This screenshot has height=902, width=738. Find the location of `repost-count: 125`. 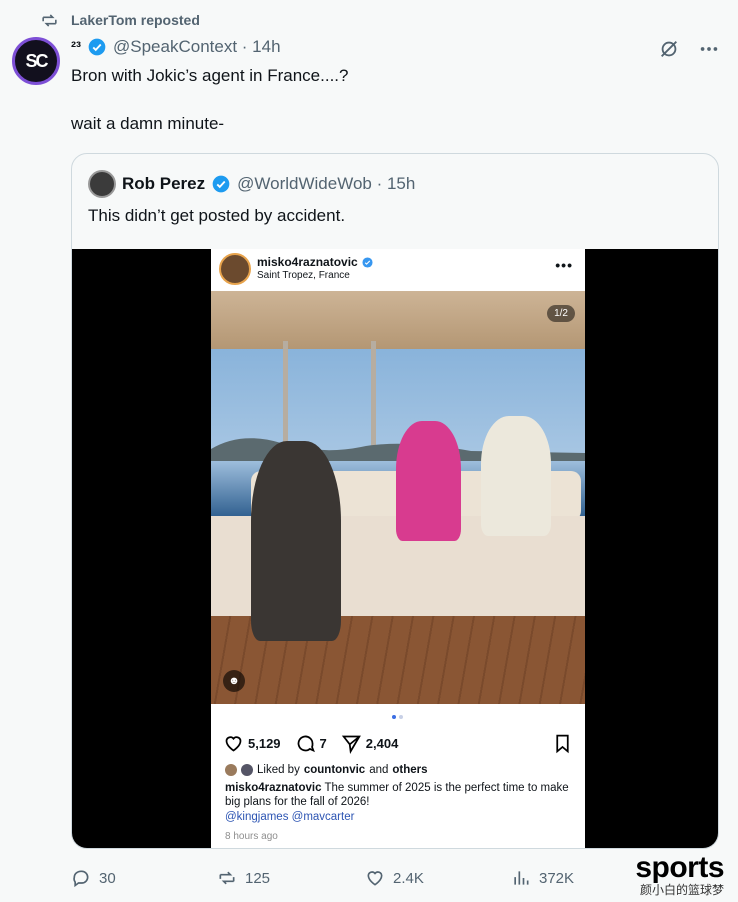

repost-count: 125 is located at coordinates (258, 878).